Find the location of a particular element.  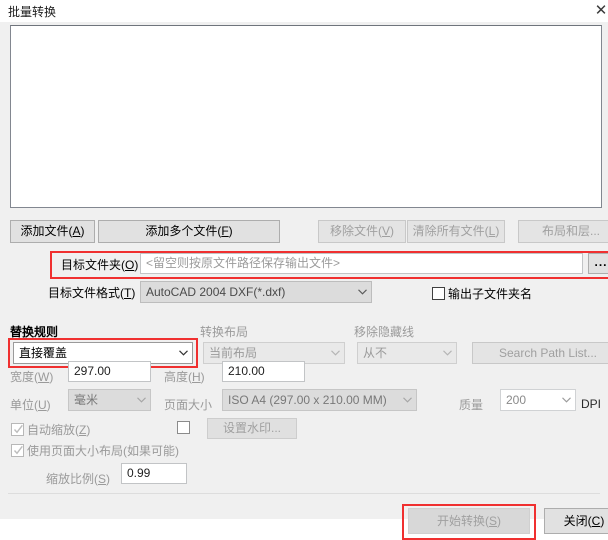

output-subfolder-label: 输出子文件夹名 is located at coordinates (490, 294).